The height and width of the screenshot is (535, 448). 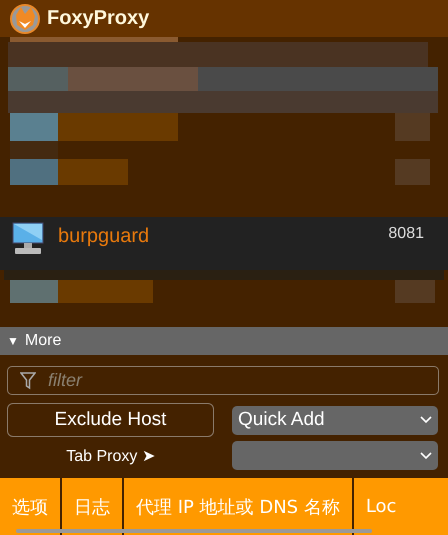 I want to click on computer-icon, so click(x=28, y=239).